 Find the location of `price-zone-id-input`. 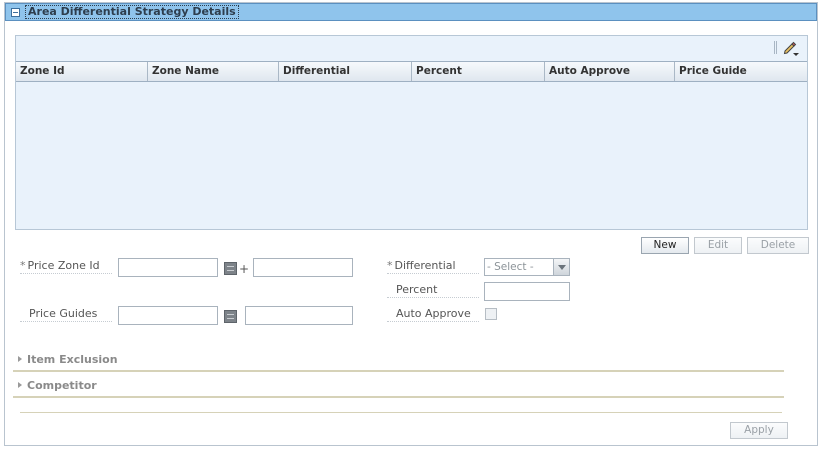

price-zone-id-input is located at coordinates (168, 267).